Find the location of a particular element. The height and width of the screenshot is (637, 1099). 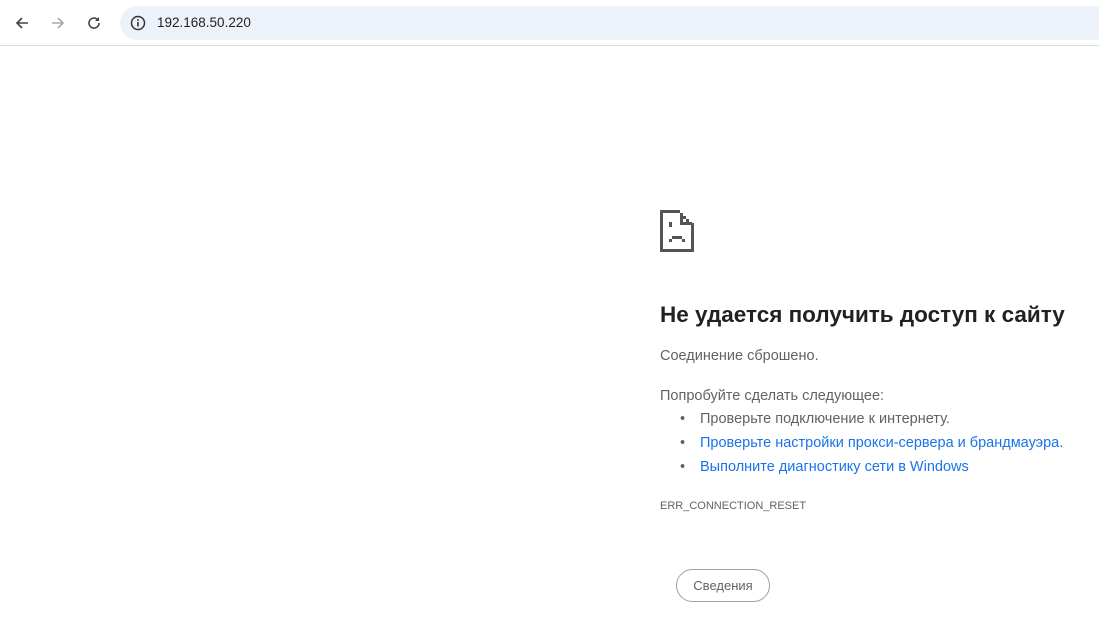

forward-button is located at coordinates (58, 23).